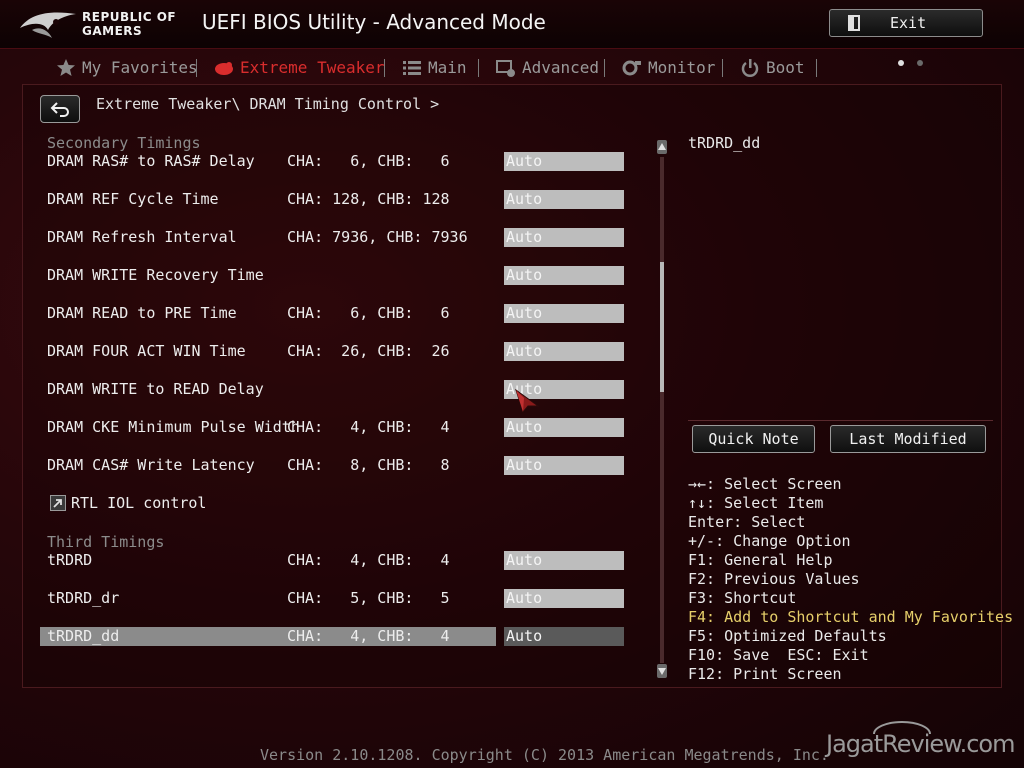 The height and width of the screenshot is (768, 1024). What do you see at coordinates (662, 147) in the screenshot?
I see `scroll-up-arrow-icon` at bounding box center [662, 147].